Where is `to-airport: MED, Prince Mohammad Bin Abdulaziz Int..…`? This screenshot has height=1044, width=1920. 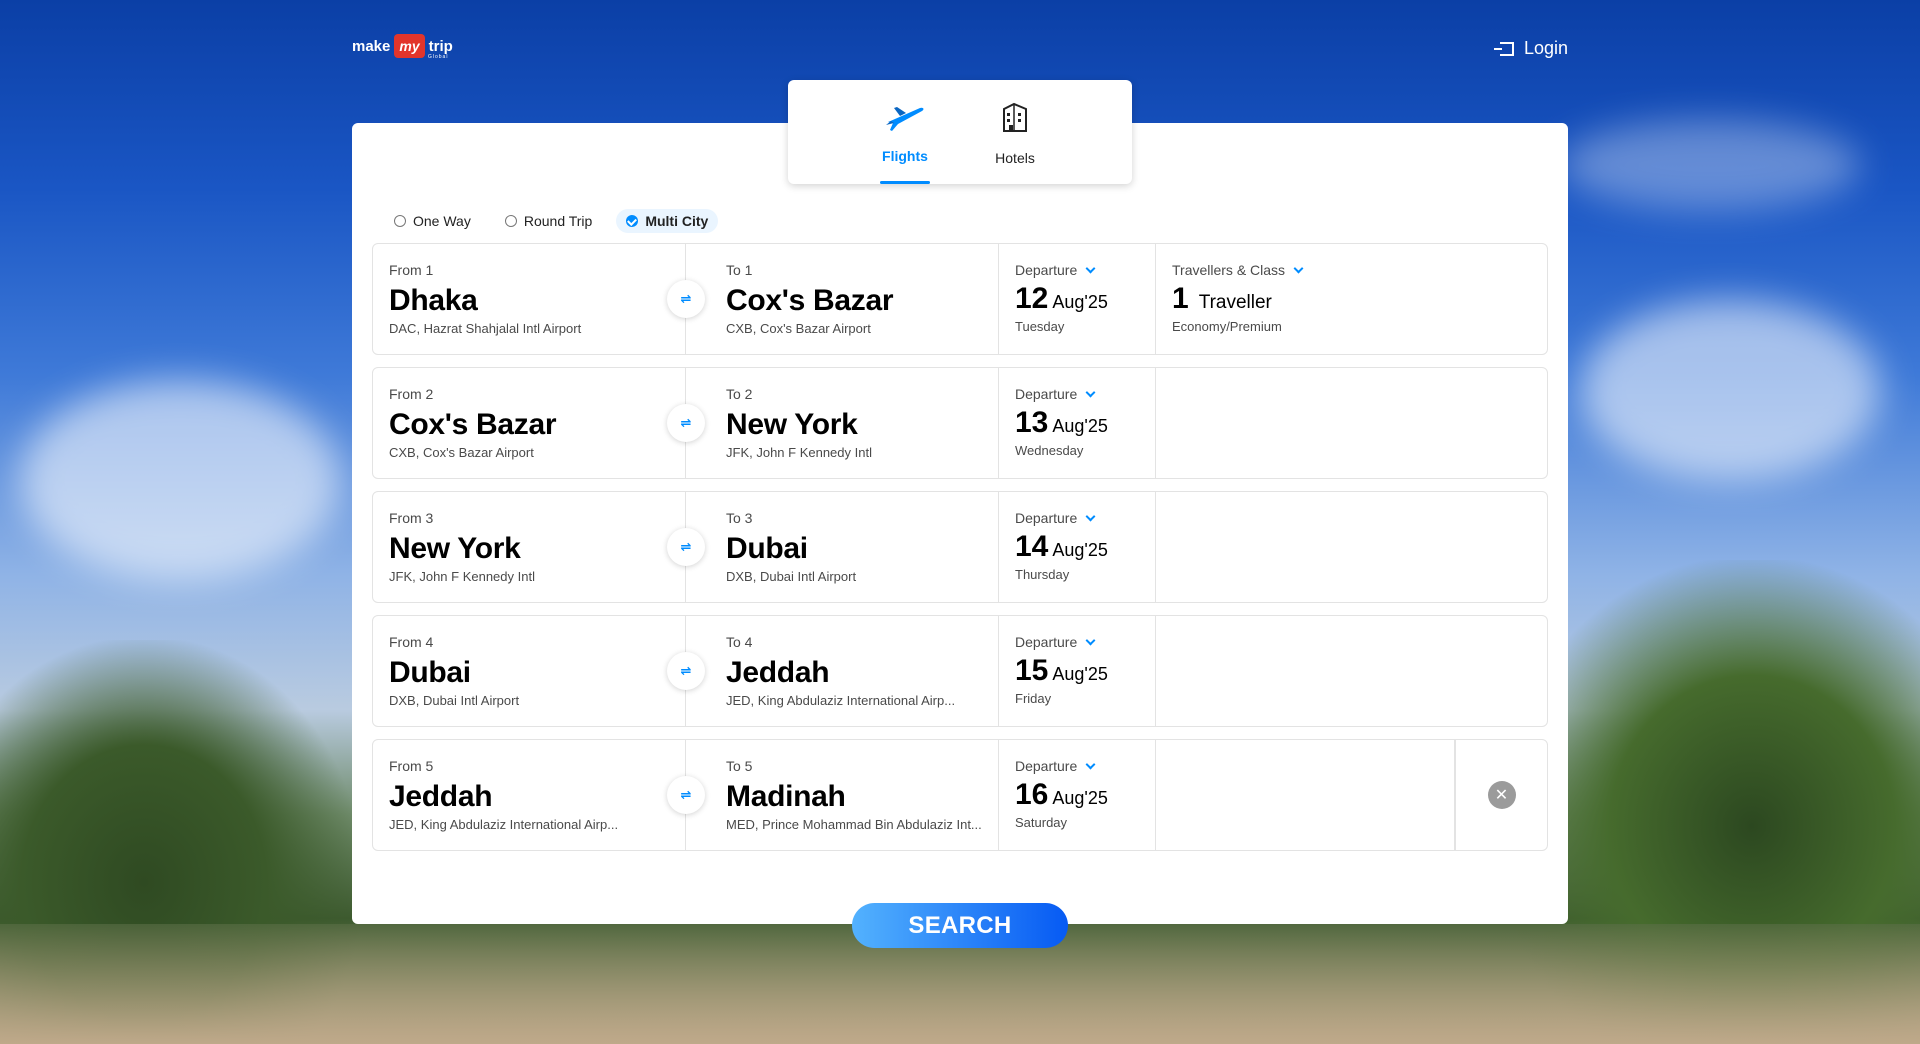 to-airport: MED, Prince Mohammad Bin Abdulaziz Int..… is located at coordinates (854, 824).